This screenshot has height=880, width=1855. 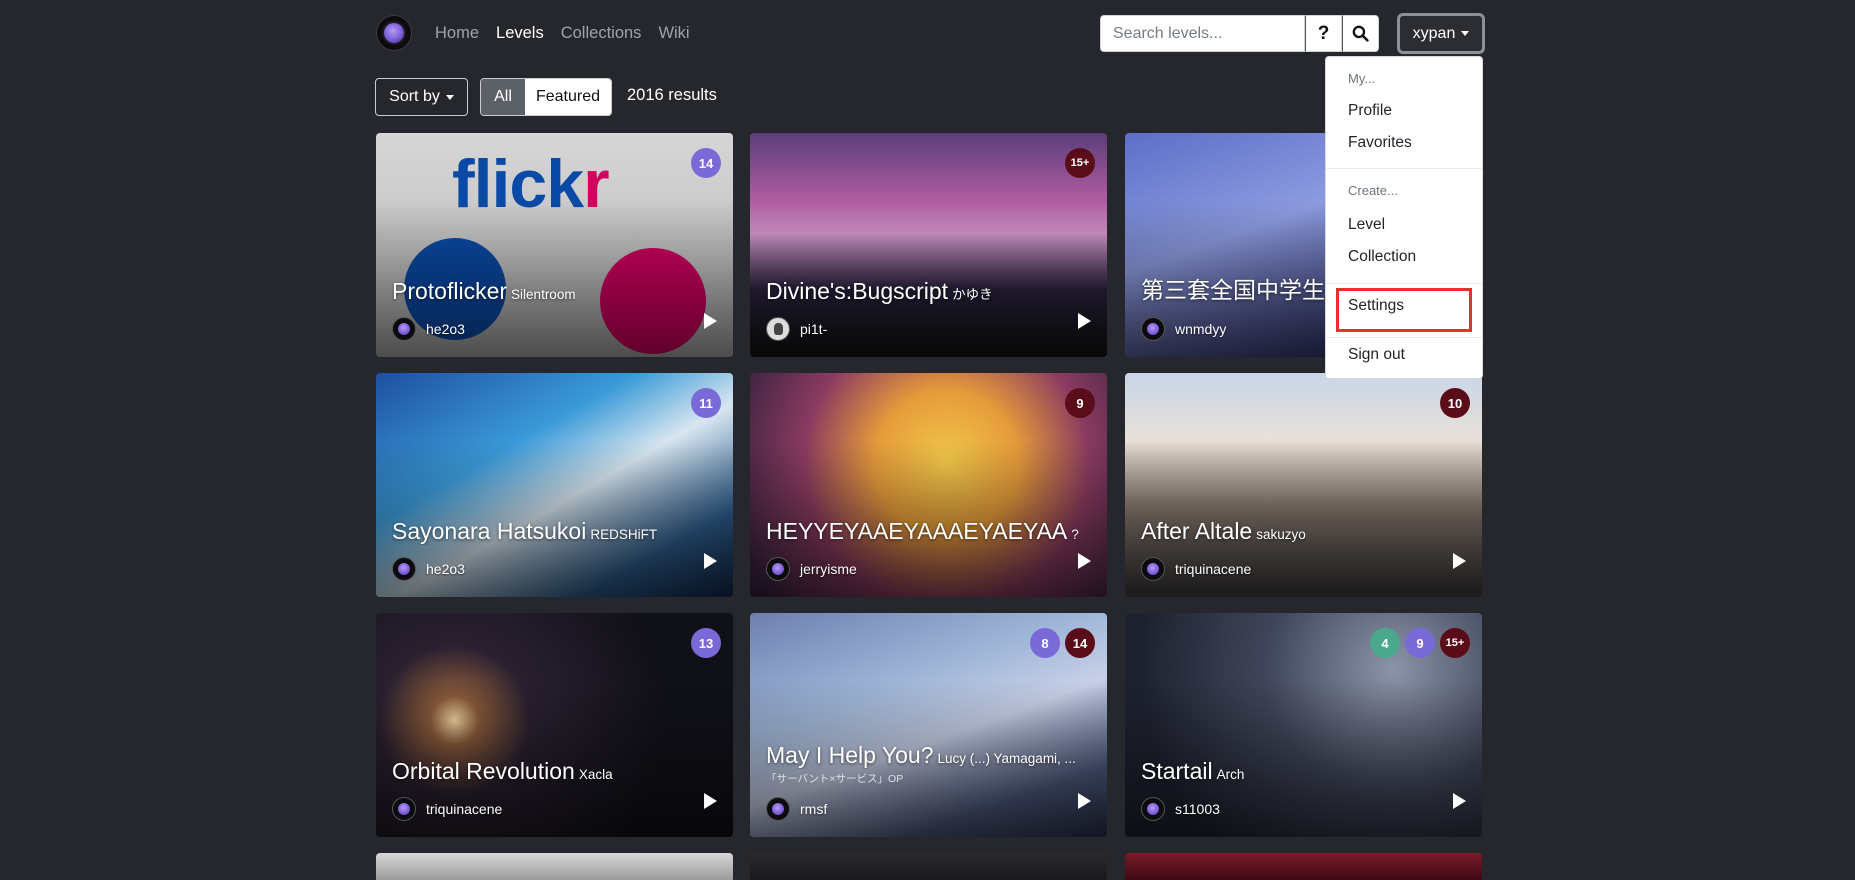 What do you see at coordinates (1183, 329) in the screenshot?
I see `card-owner: wnmdyy` at bounding box center [1183, 329].